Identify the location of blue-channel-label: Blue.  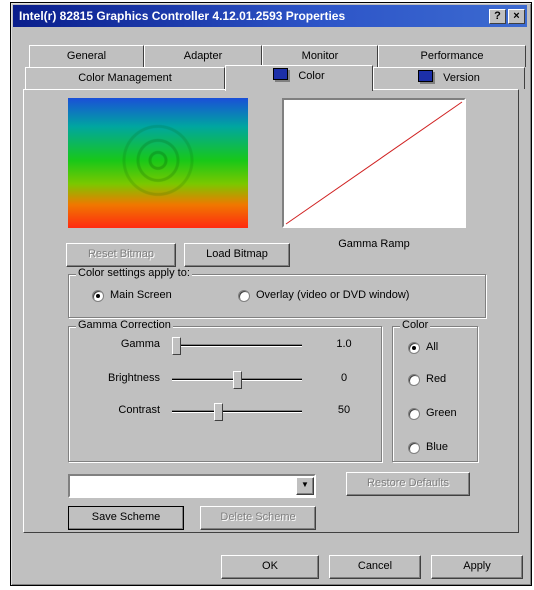
(437, 447).